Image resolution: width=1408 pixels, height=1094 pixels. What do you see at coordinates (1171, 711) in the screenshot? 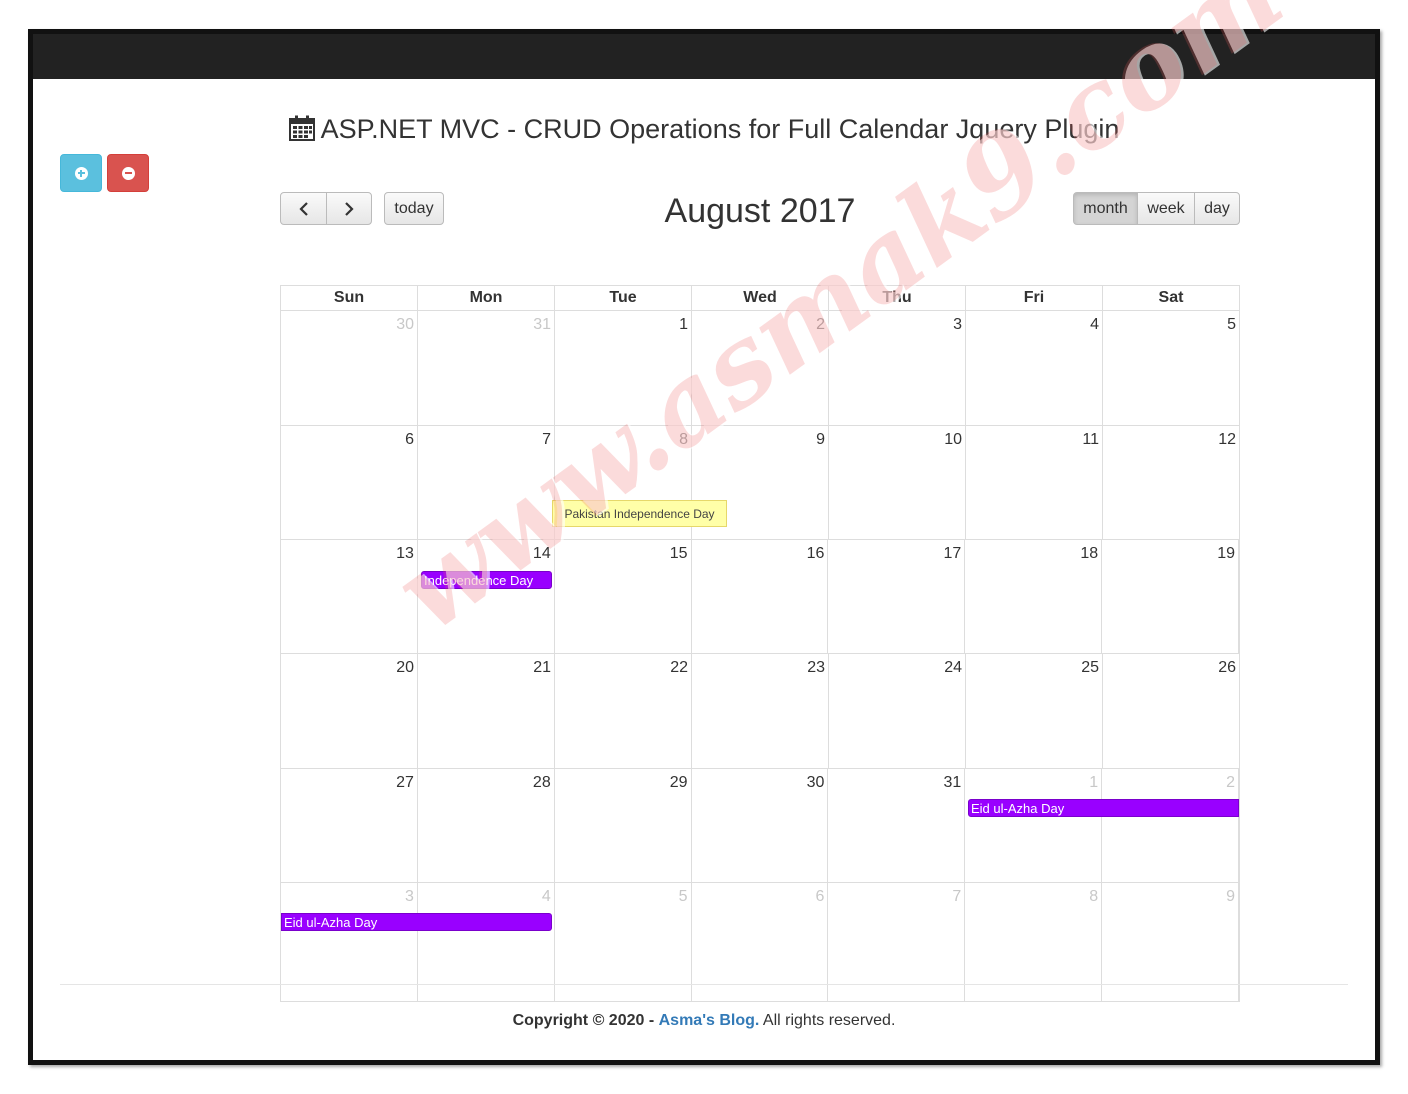
I see `day-cell: 26` at bounding box center [1171, 711].